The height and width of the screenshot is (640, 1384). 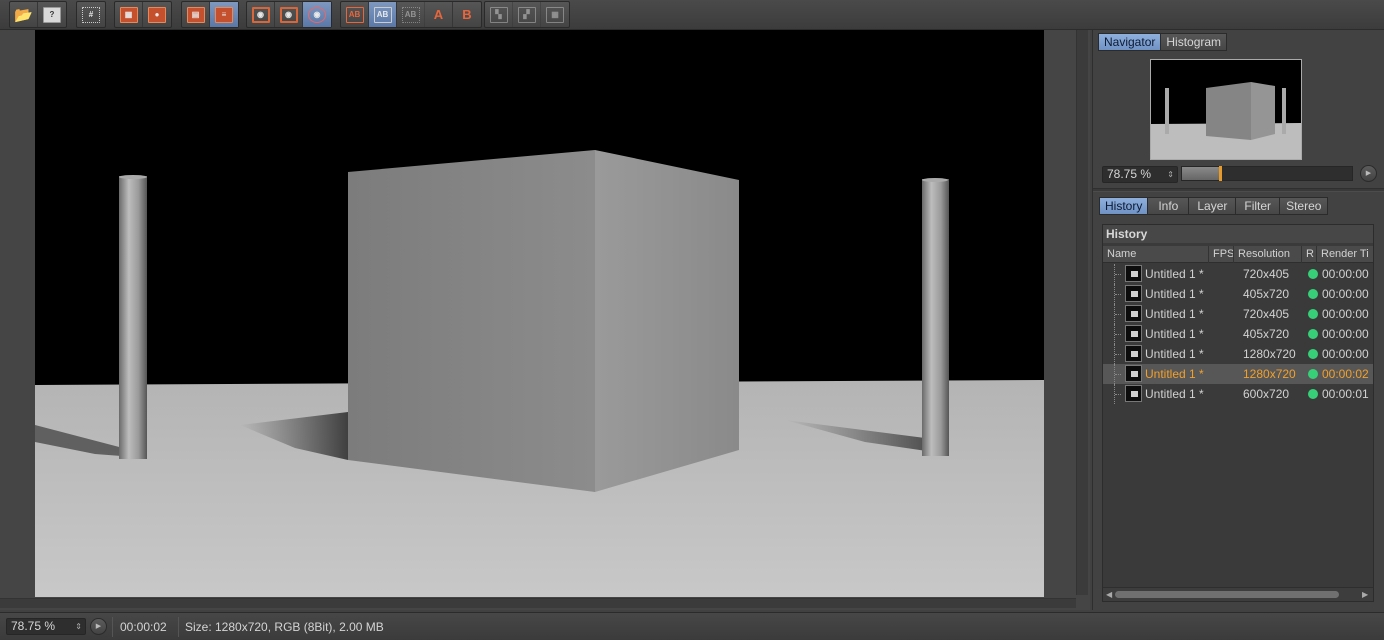 What do you see at coordinates (1124, 206) in the screenshot?
I see `tab-history: History` at bounding box center [1124, 206].